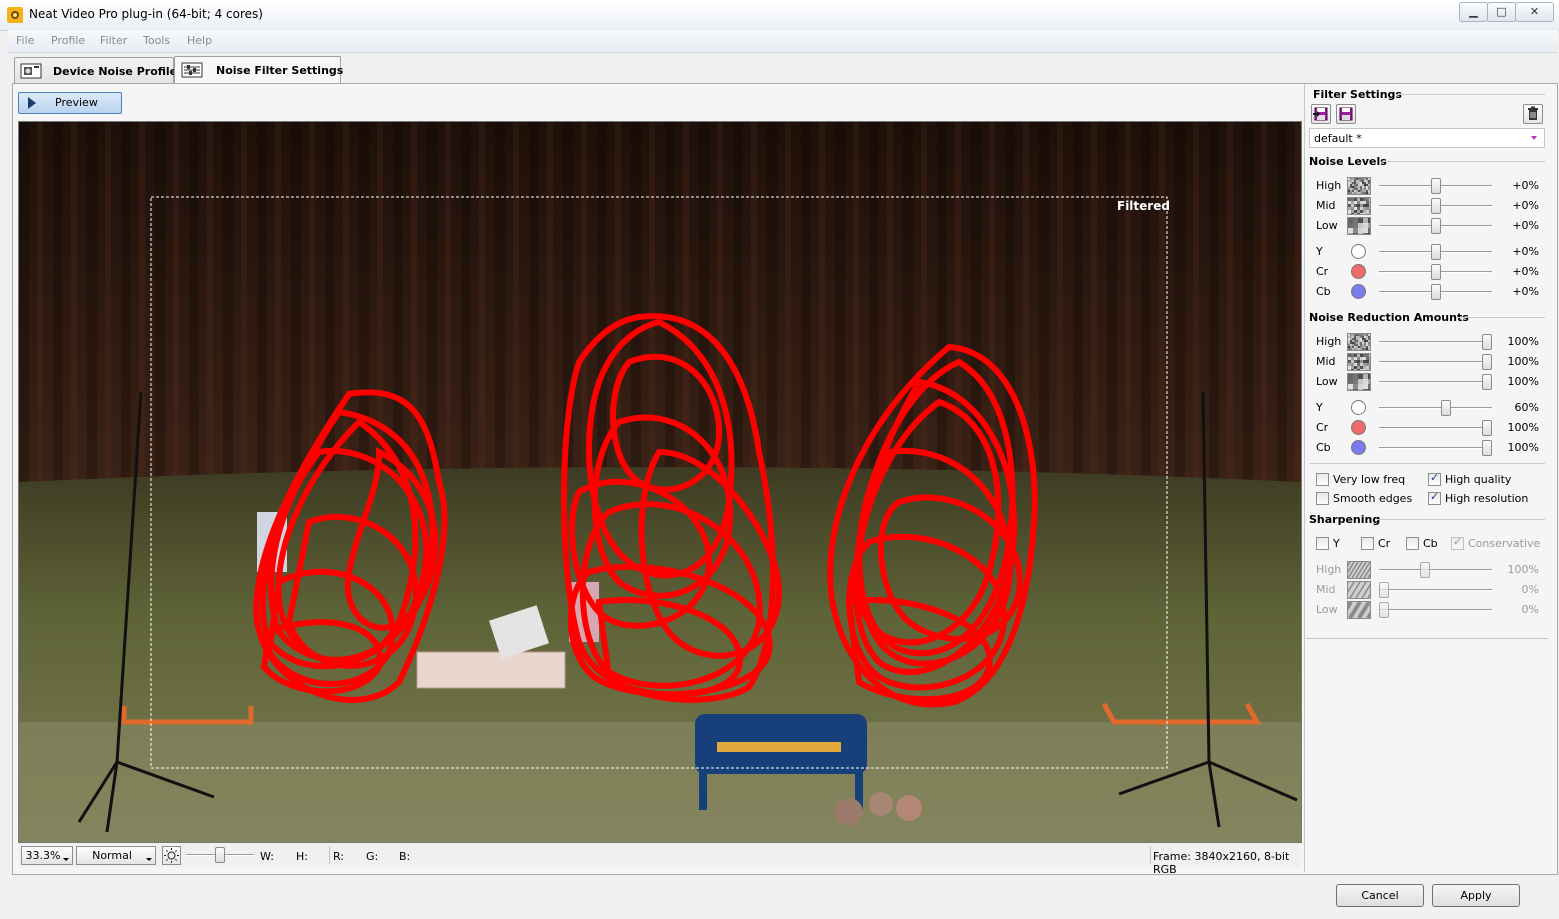  I want to click on menu-help: Help, so click(199, 40).